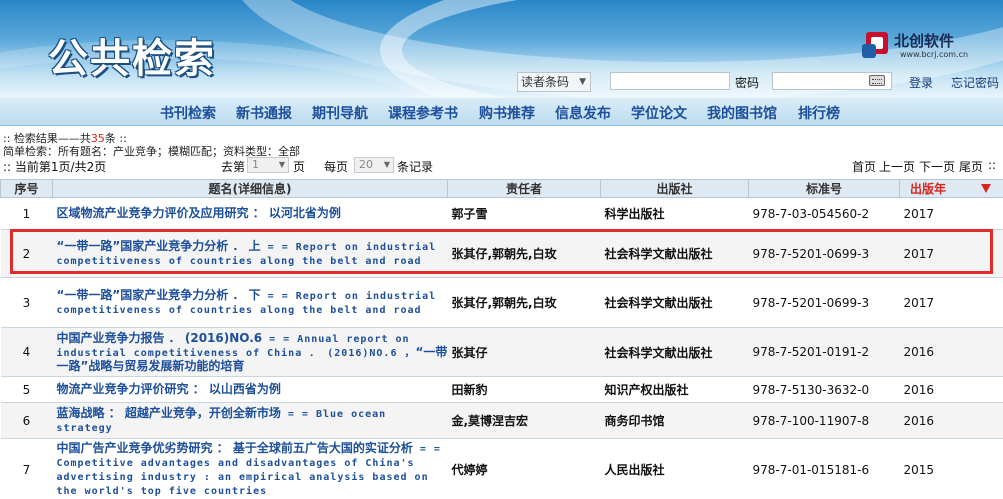  What do you see at coordinates (26, 352) in the screenshot?
I see `row-number: 4` at bounding box center [26, 352].